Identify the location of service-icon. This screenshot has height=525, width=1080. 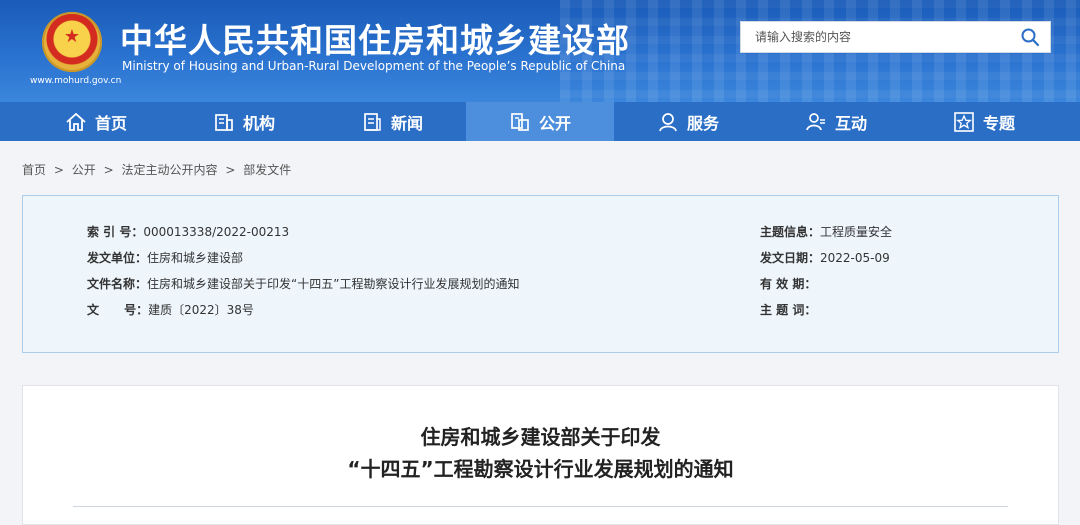
(668, 121).